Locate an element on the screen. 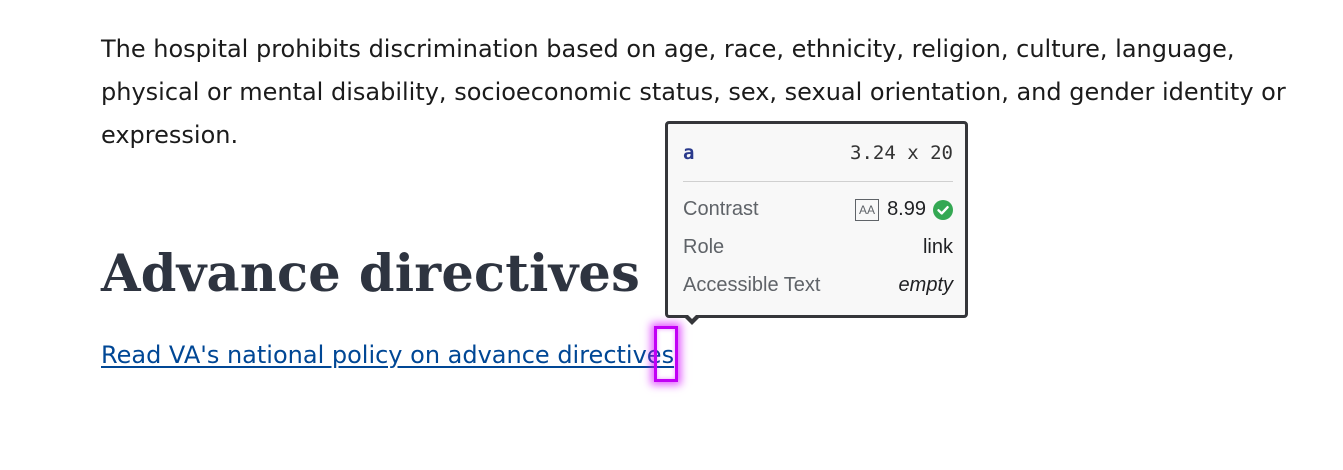 This screenshot has width=1343, height=470. element-tag-name: a is located at coordinates (689, 153).